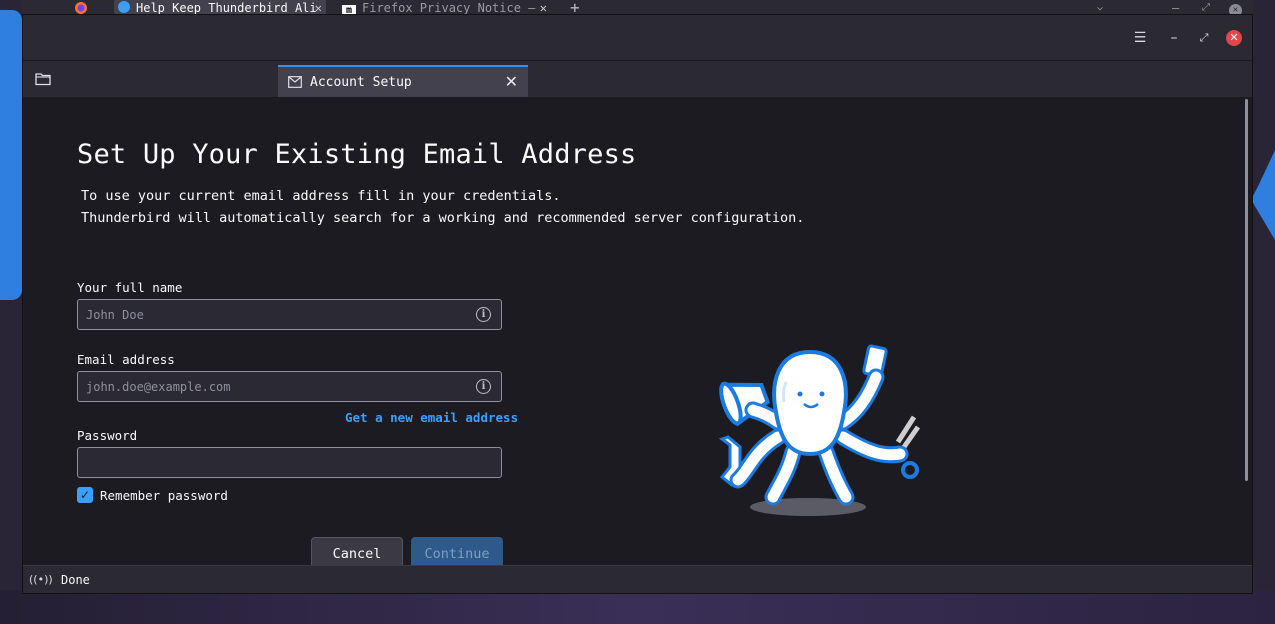  Describe the element at coordinates (85, 495) in the screenshot. I see `checkbox-checked-icon: ✓` at that location.